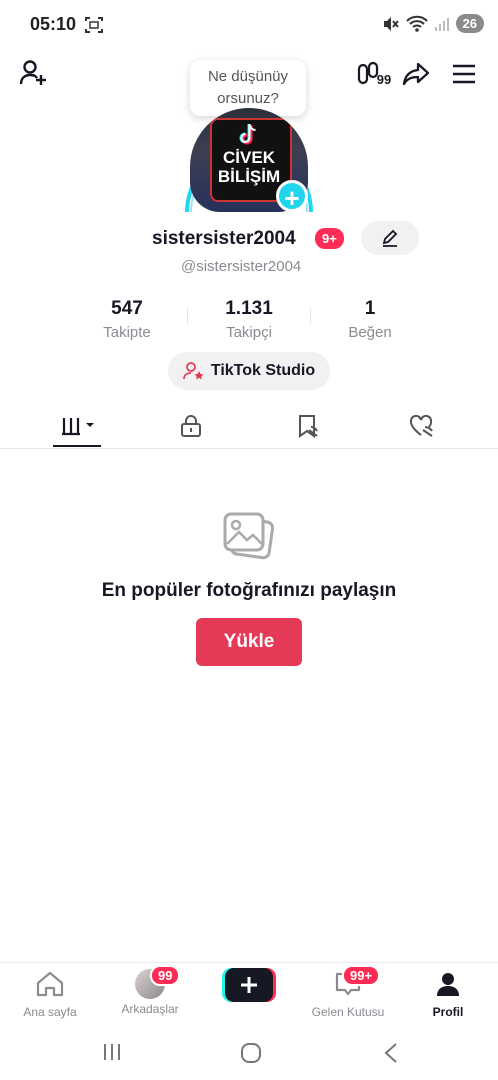  I want to click on recent-apps-icon, so click(112, 1054).